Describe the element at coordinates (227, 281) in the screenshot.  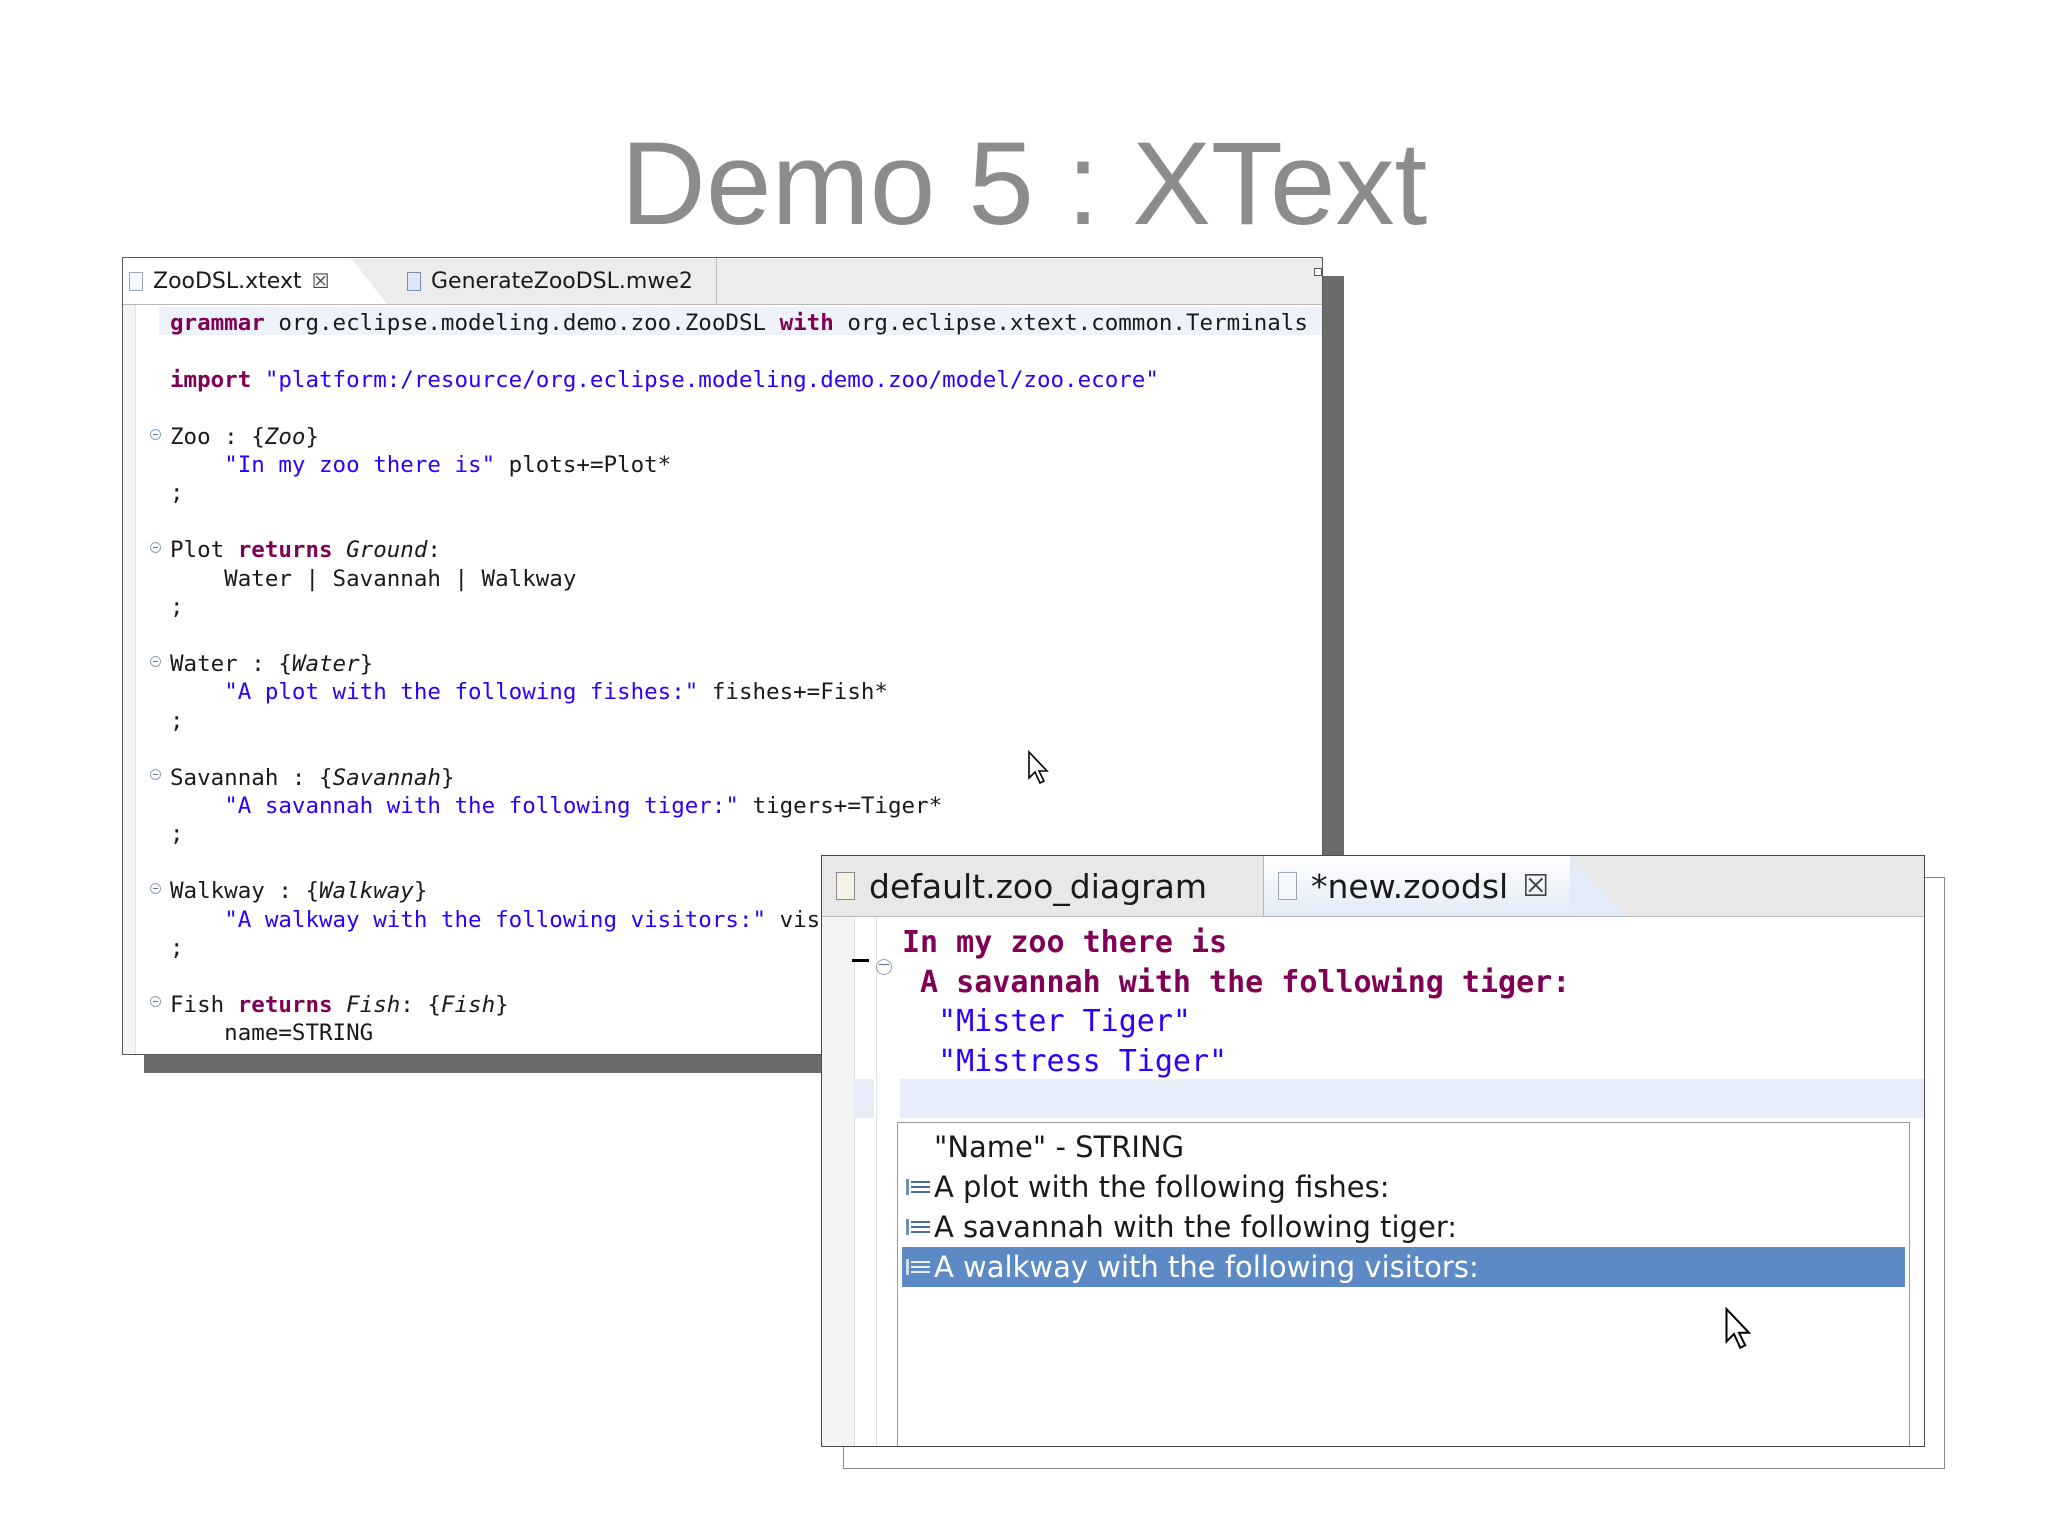
I see `tab-label: ZooDSL.xtext` at that location.